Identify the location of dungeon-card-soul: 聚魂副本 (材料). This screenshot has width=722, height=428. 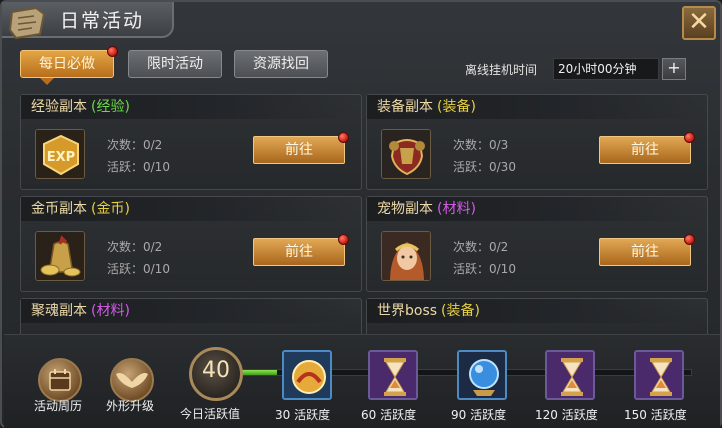
(191, 318).